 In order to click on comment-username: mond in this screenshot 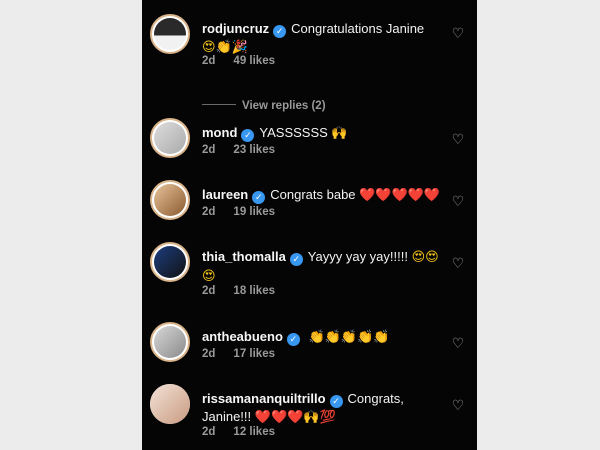, I will do `click(219, 132)`.